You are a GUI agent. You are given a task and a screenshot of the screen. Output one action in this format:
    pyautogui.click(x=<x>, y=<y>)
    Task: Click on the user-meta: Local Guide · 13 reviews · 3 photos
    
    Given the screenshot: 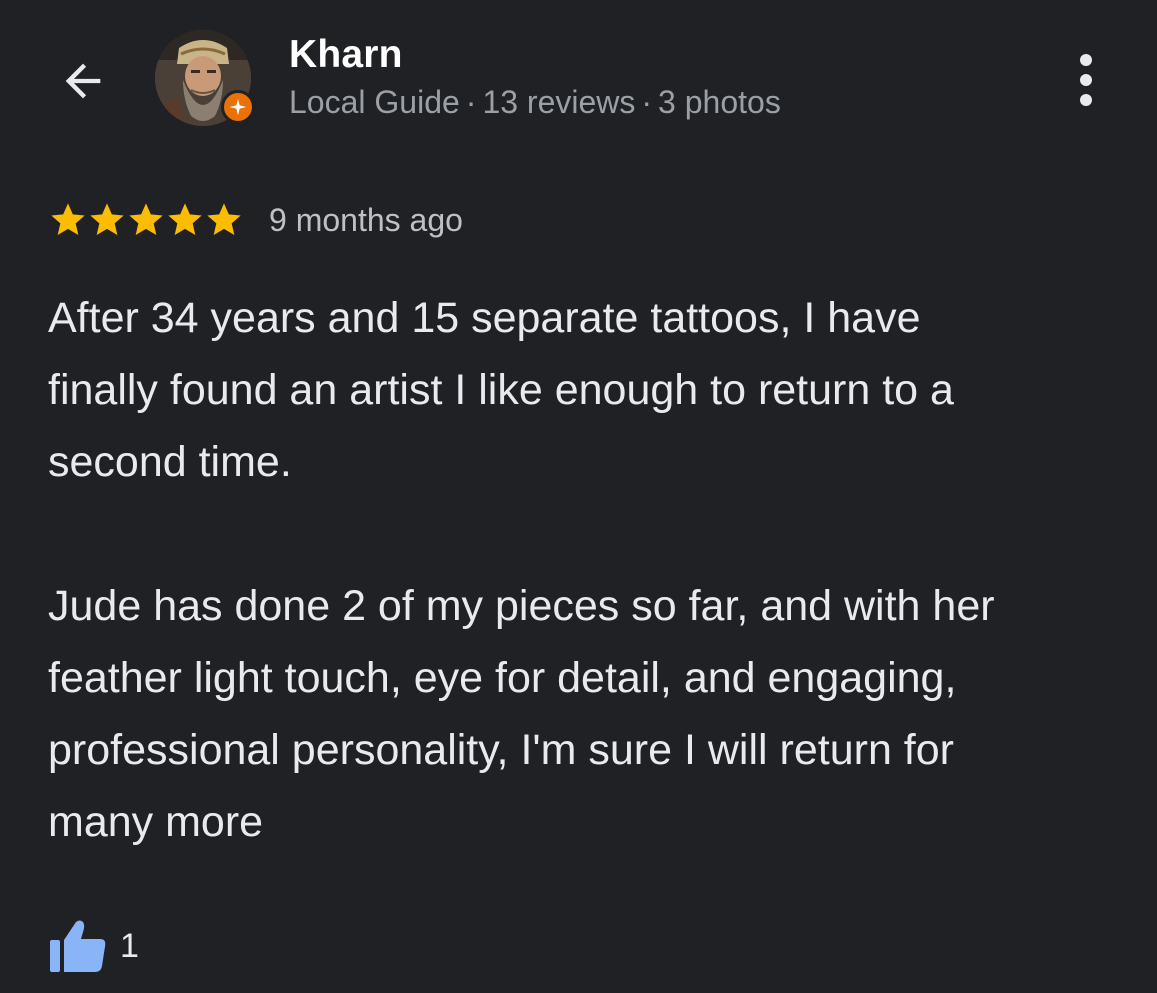 What is the action you would take?
    pyautogui.click(x=535, y=102)
    